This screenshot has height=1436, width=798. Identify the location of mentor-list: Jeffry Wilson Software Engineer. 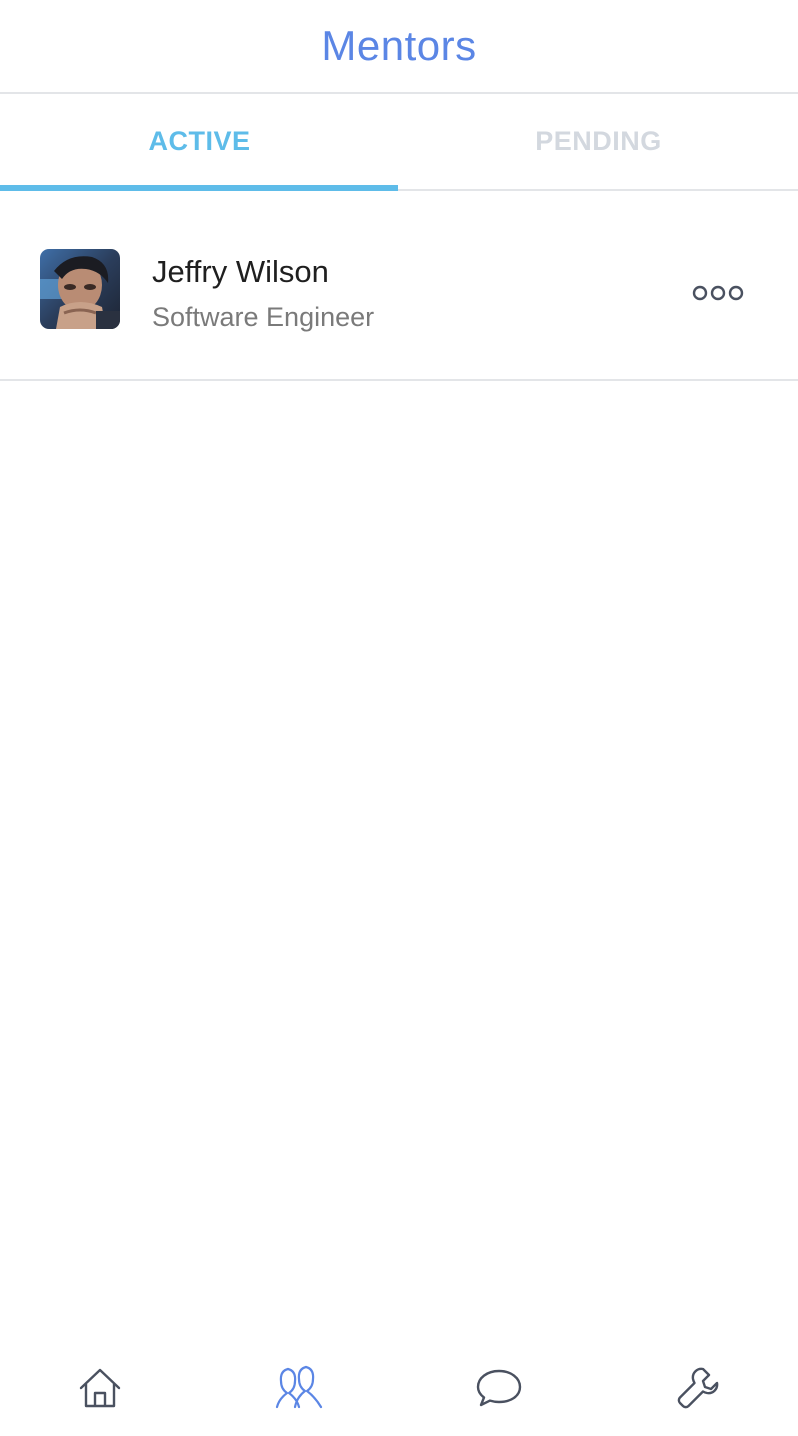
(399, 286).